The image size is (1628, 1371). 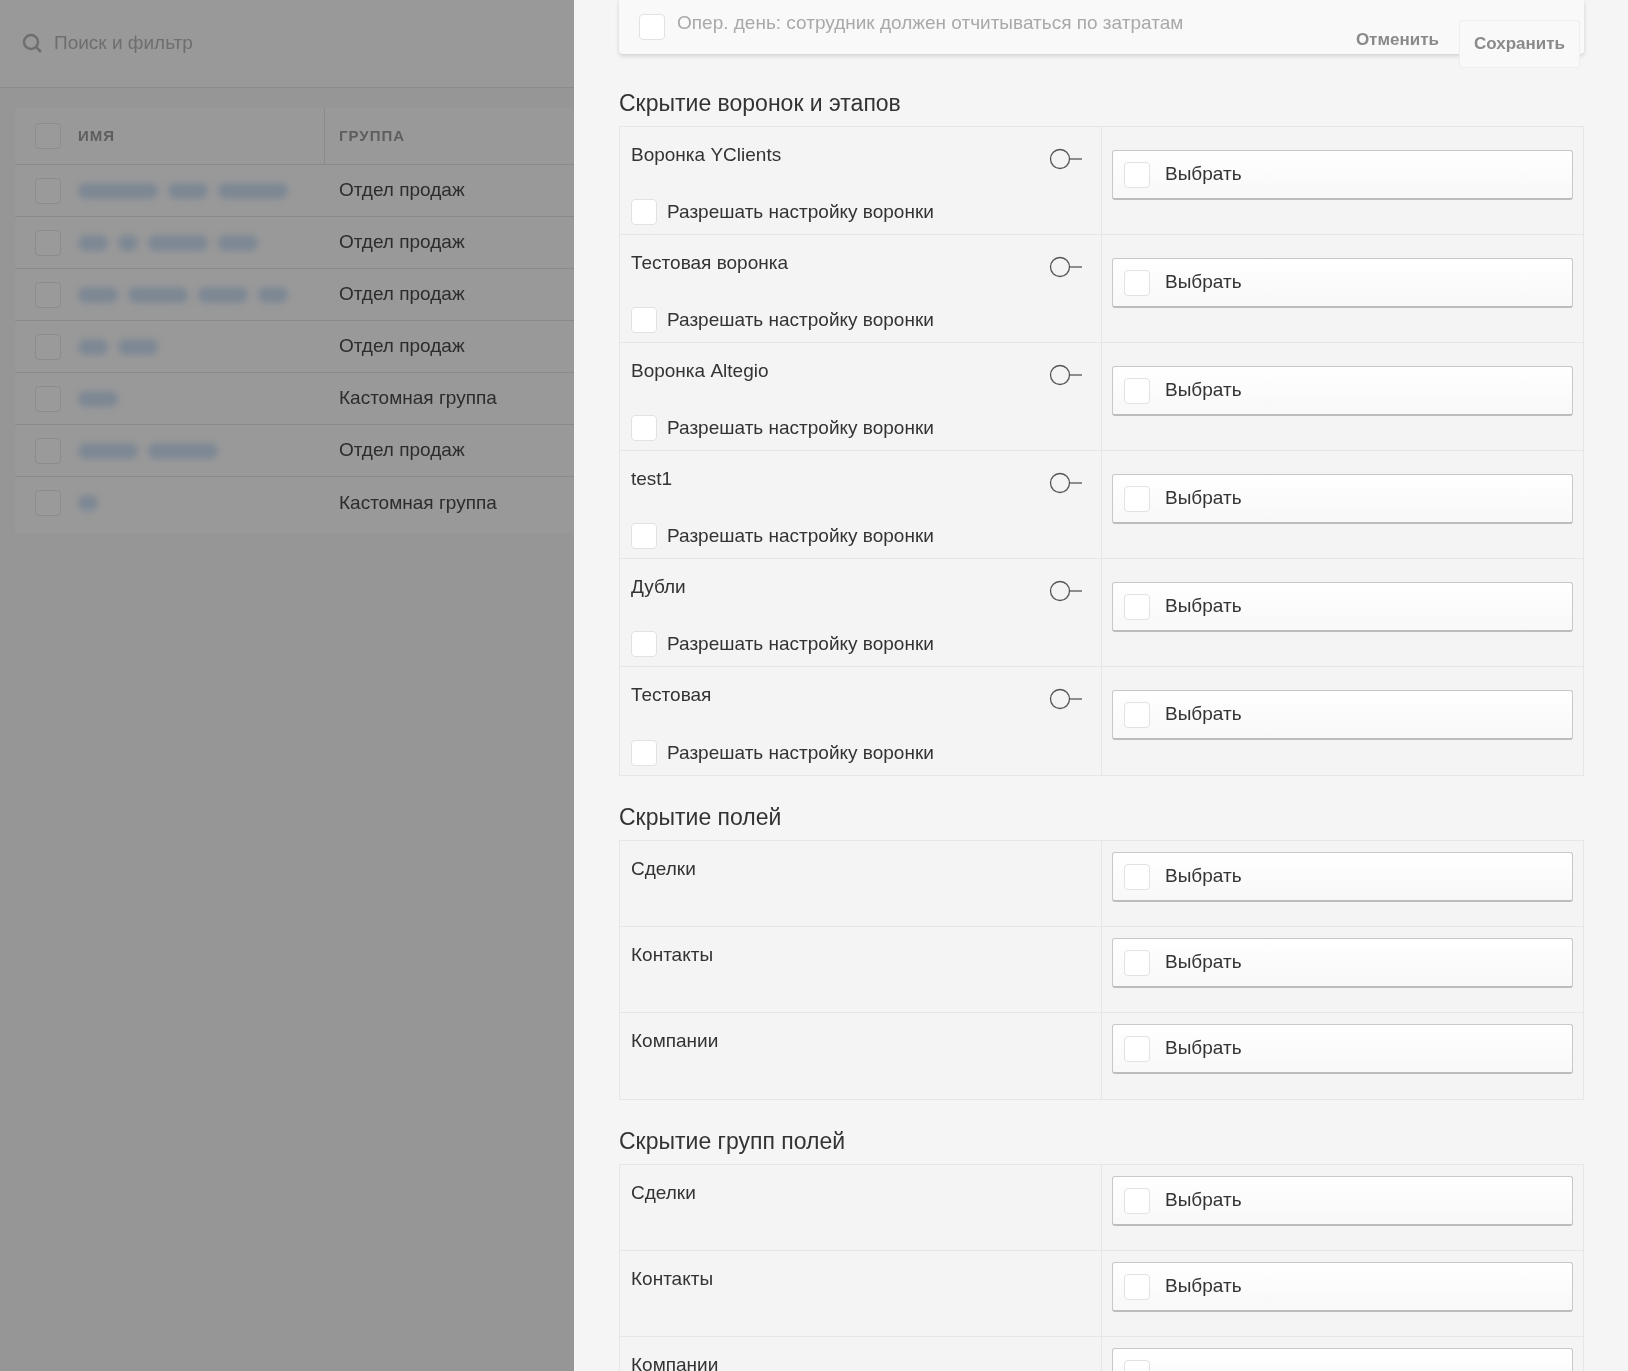 I want to click on funnel-name: Воронка Altegio, so click(x=700, y=371).